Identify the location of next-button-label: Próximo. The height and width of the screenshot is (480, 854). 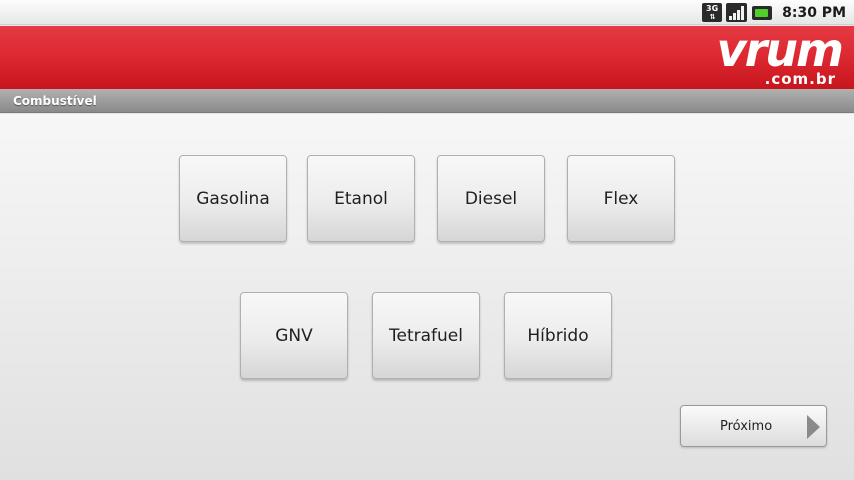
(746, 426).